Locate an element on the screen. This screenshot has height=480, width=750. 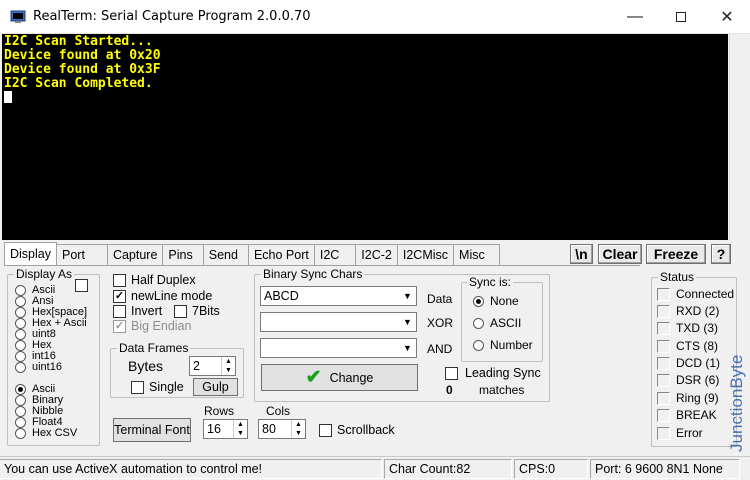
sync-none-radio: None is located at coordinates (496, 301).